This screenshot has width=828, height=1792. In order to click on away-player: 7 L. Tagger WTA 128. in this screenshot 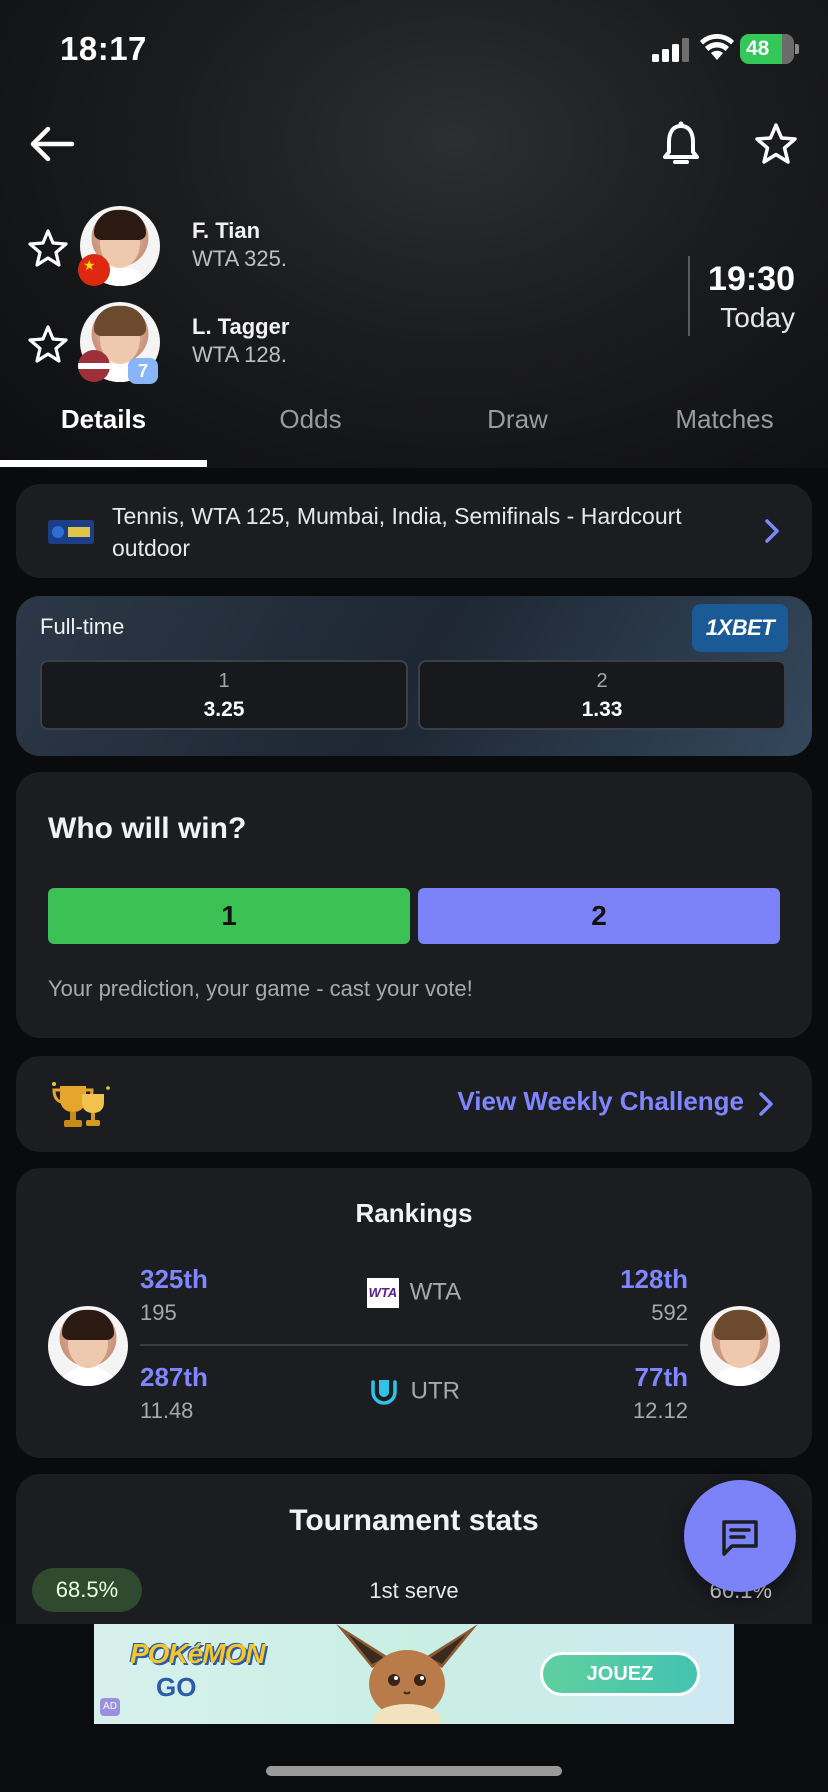, I will do `click(274, 344)`.